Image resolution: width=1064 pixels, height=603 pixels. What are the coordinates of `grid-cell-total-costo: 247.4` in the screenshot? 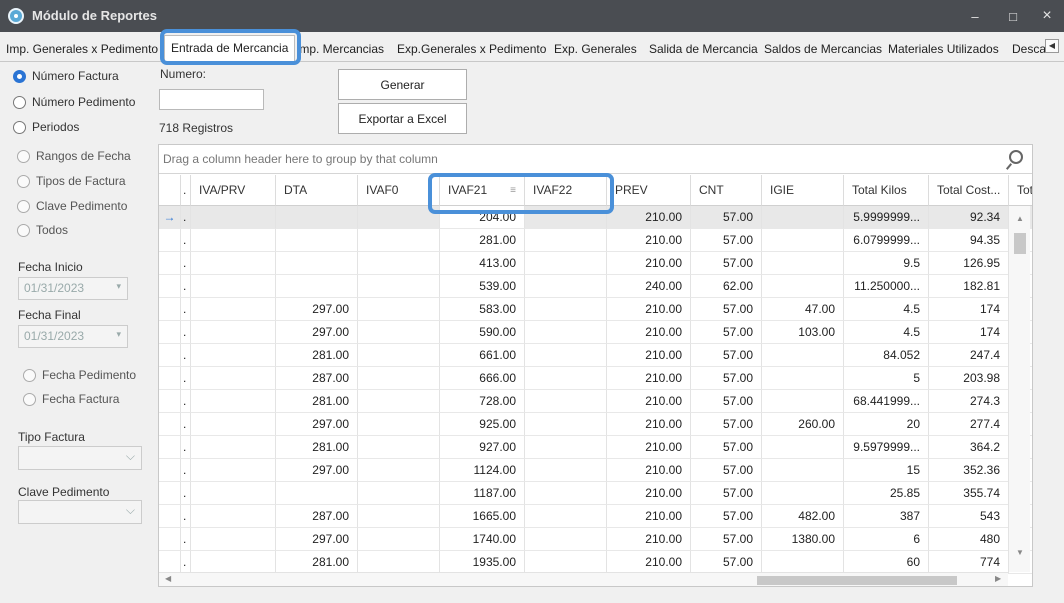 It's located at (969, 355).